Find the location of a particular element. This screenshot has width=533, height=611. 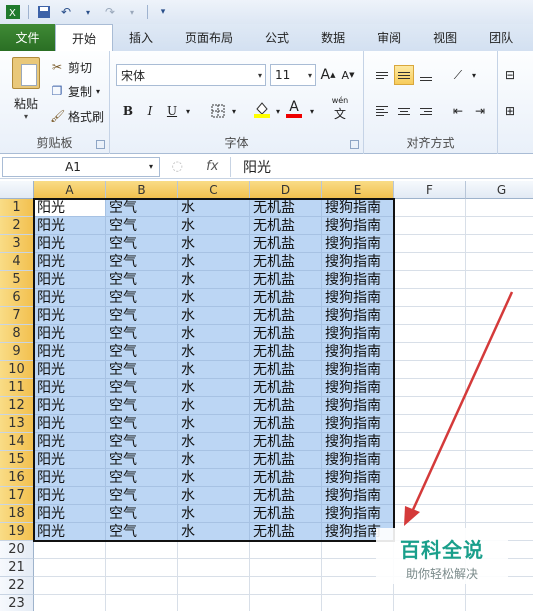

row-header-16: 16 is located at coordinates (17, 478).